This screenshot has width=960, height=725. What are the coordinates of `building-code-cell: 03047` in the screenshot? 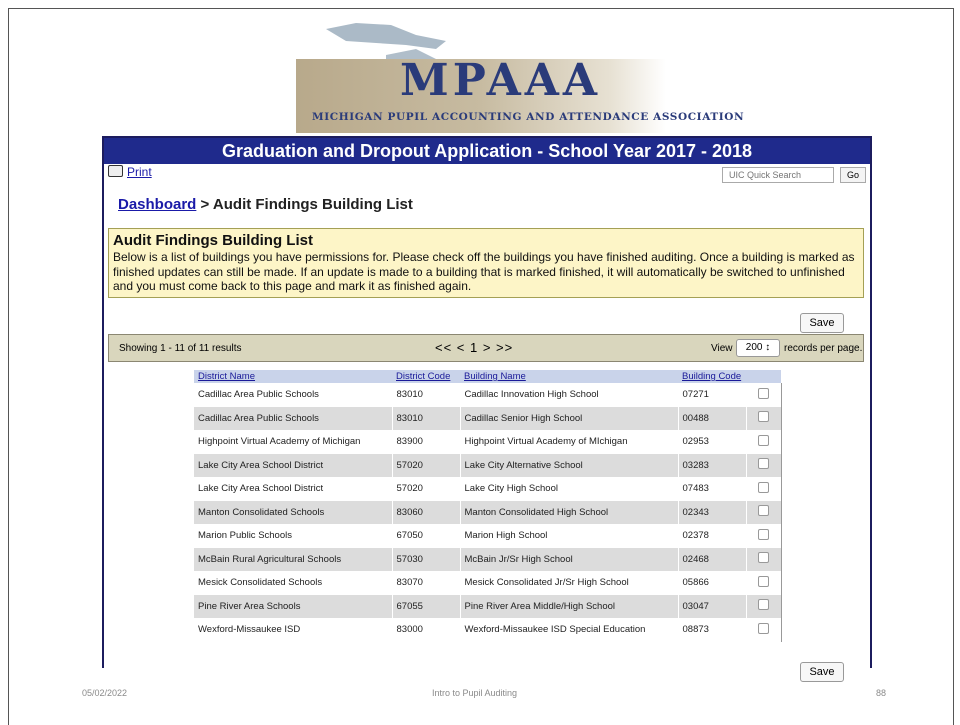 It's located at (712, 606).